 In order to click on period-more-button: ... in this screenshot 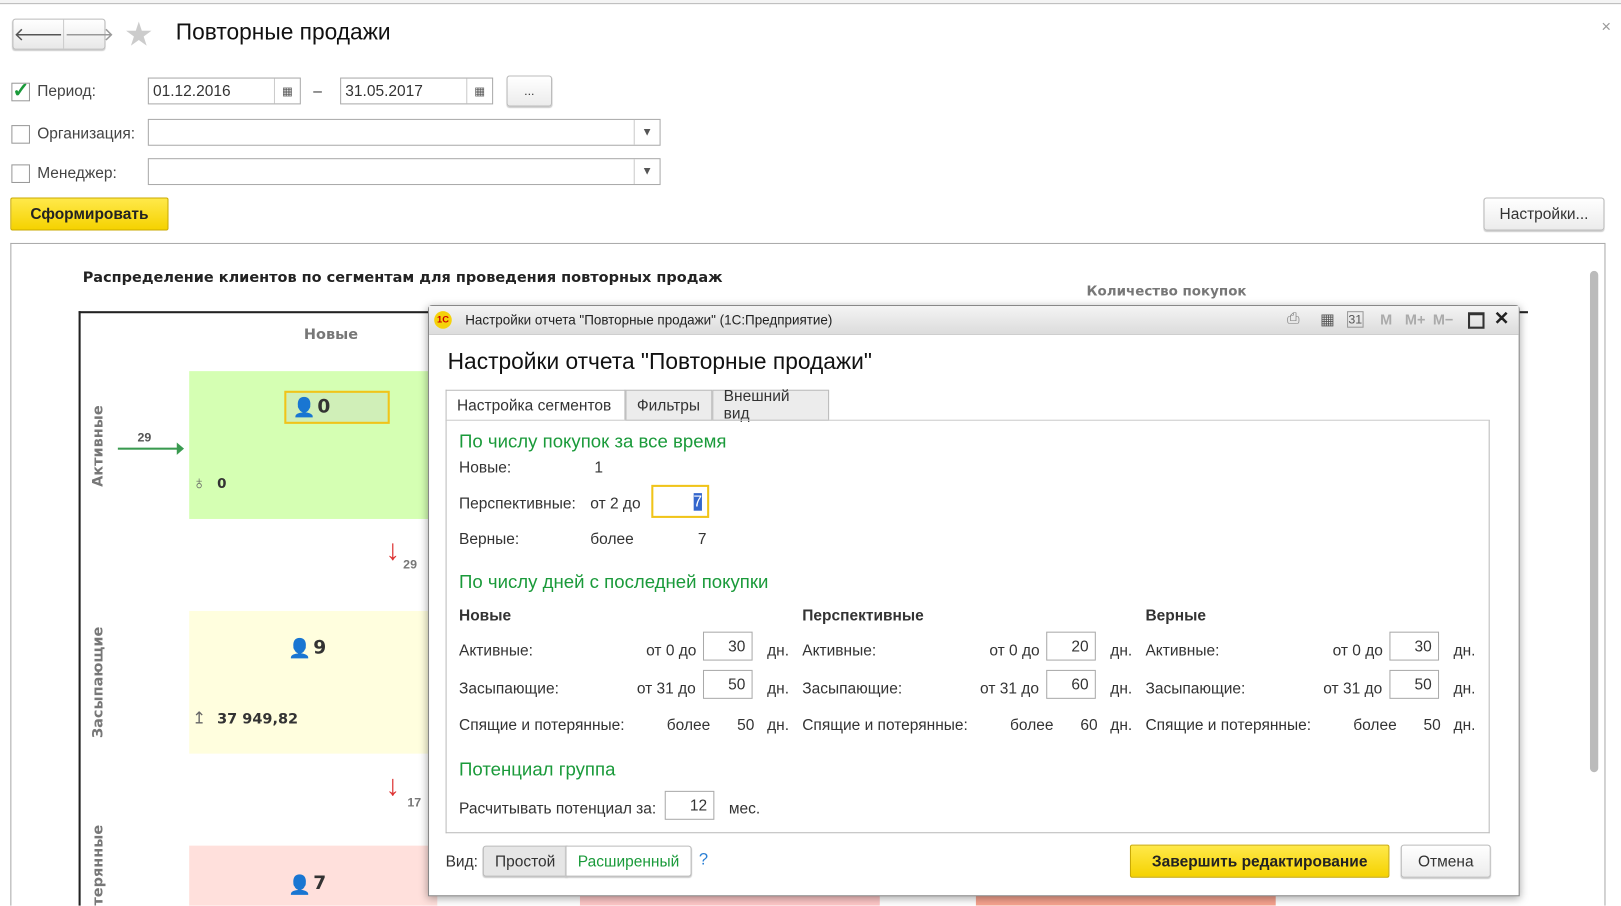, I will do `click(529, 91)`.